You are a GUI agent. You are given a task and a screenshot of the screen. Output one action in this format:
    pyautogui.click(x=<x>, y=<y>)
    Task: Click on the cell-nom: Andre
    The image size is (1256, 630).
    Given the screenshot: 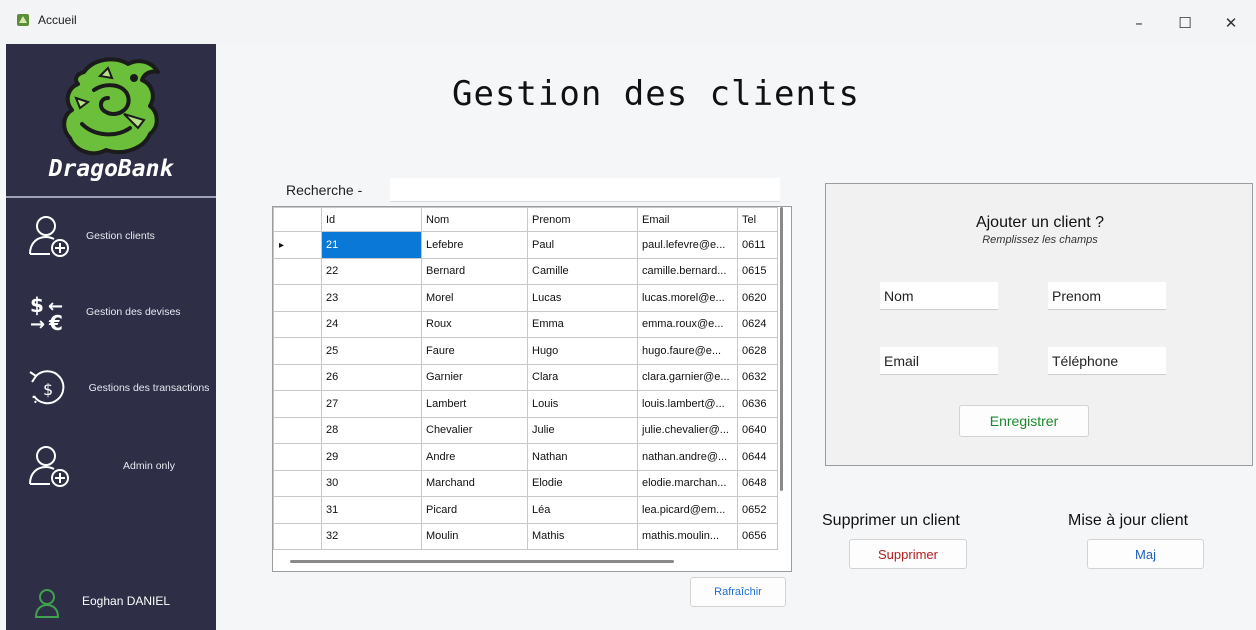 What is the action you would take?
    pyautogui.click(x=474, y=457)
    